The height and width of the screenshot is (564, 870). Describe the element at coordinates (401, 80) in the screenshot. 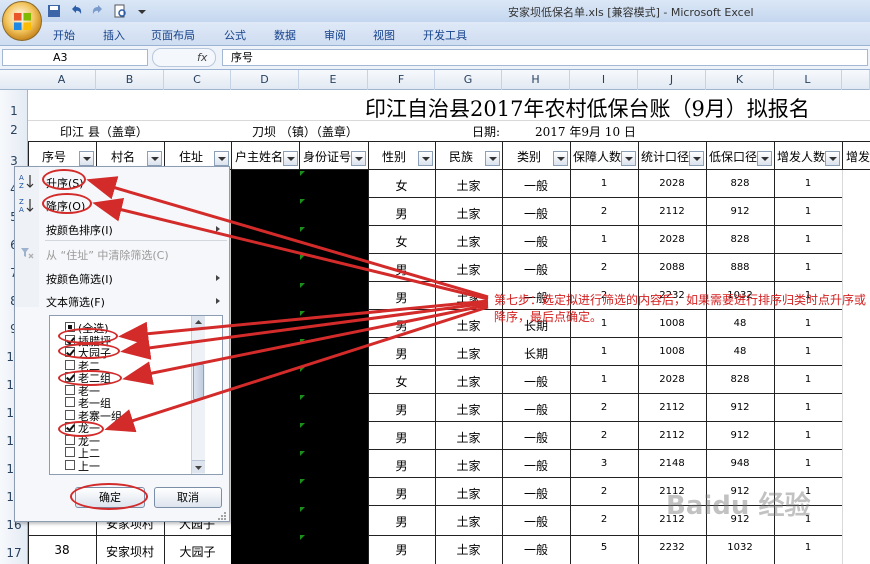

I see `column-header-f: F` at that location.